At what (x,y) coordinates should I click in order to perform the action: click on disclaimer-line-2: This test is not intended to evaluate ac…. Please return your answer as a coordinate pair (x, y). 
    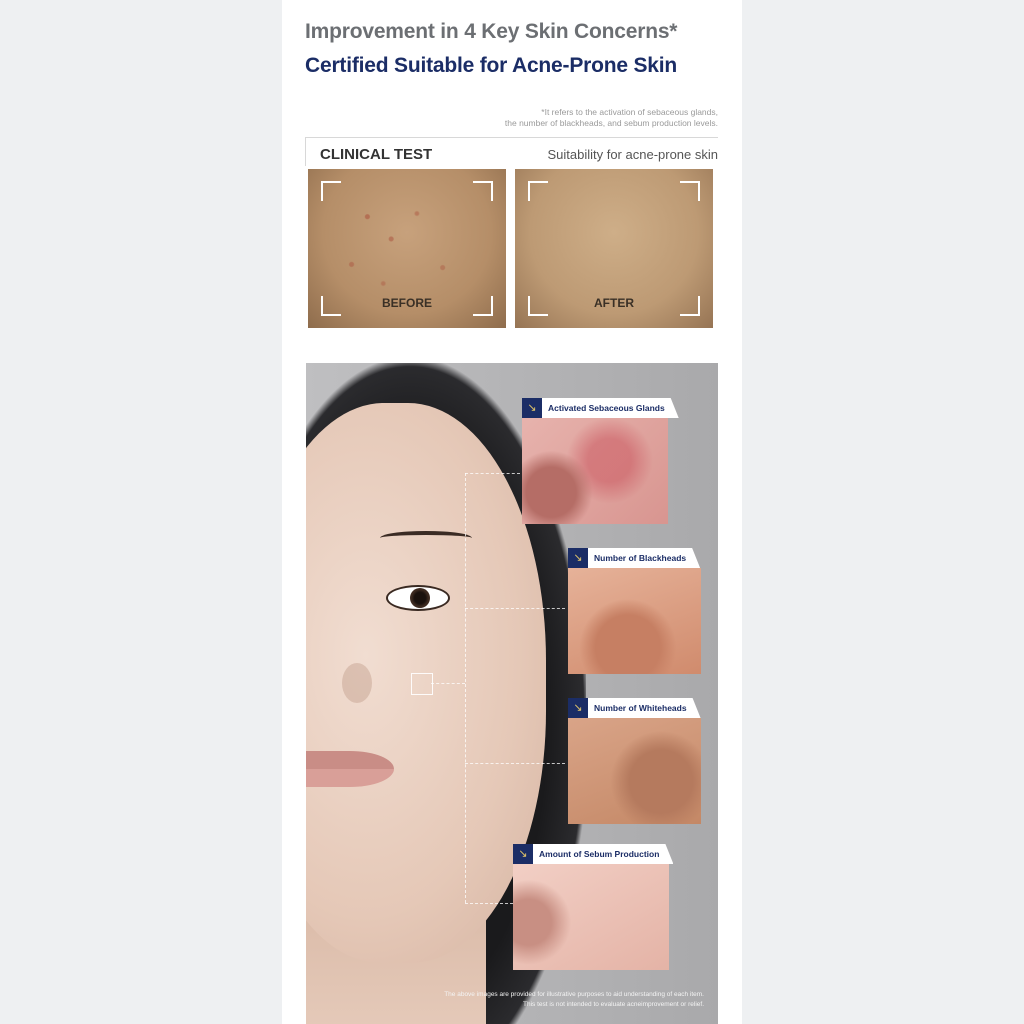
    Looking at the image, I should click on (613, 1004).